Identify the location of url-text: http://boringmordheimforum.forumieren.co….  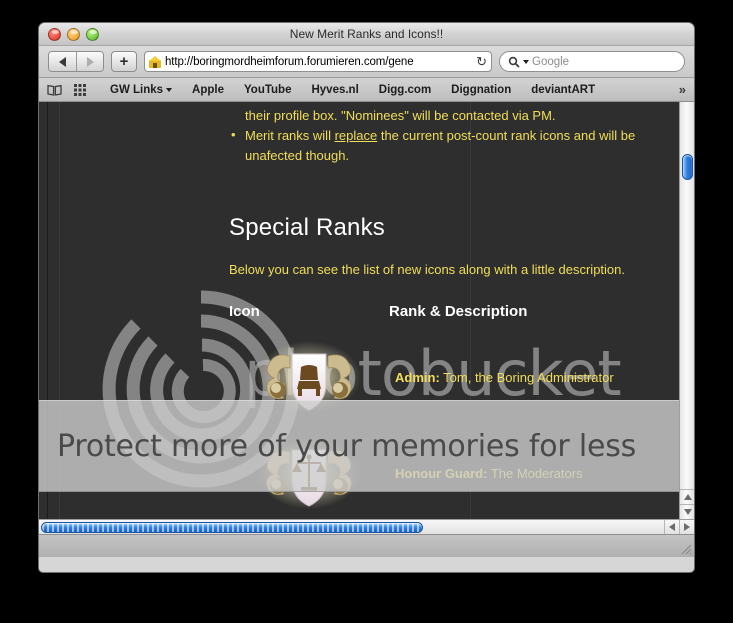
(289, 61).